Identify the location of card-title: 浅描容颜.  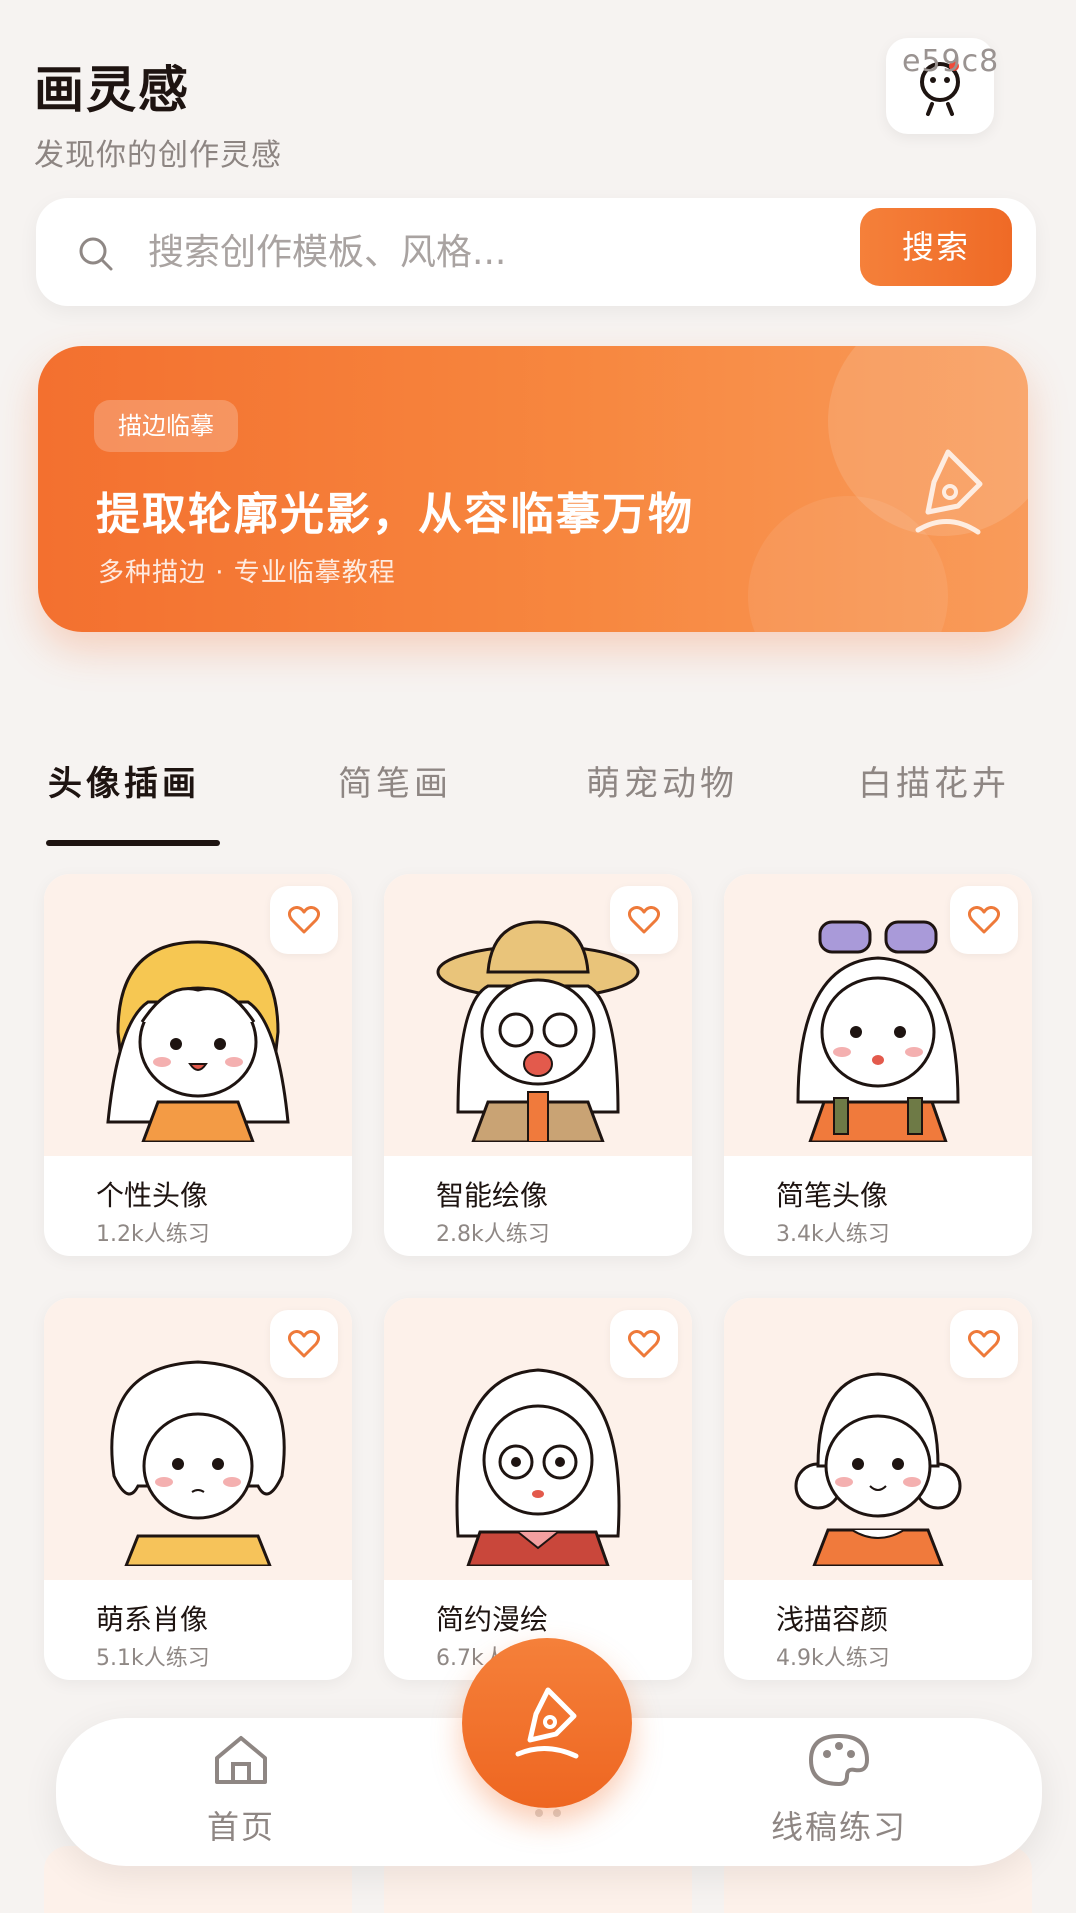
(832, 1619).